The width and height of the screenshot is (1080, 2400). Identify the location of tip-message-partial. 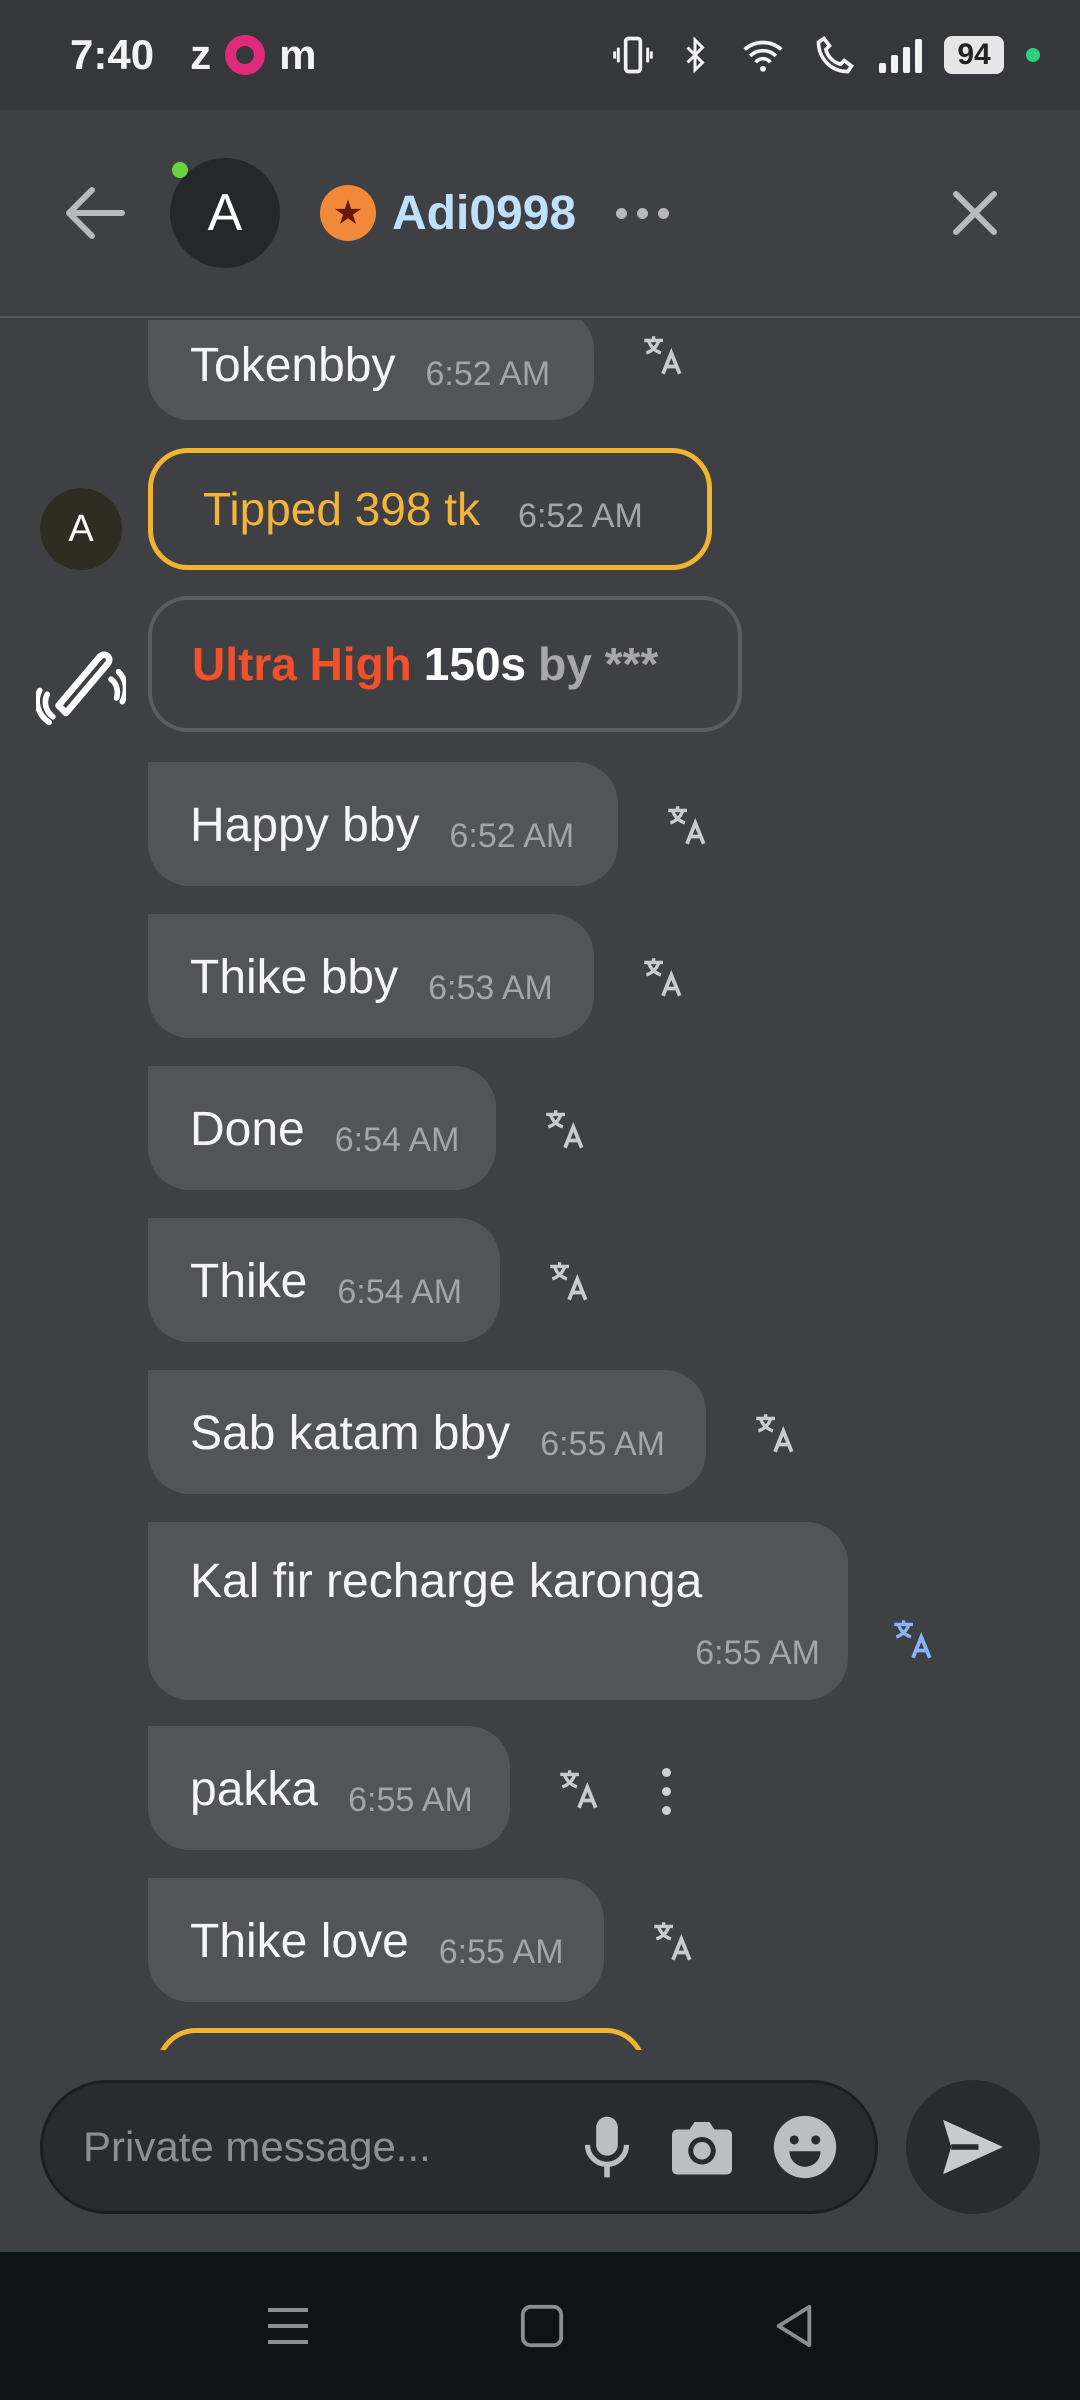
(401, 2039).